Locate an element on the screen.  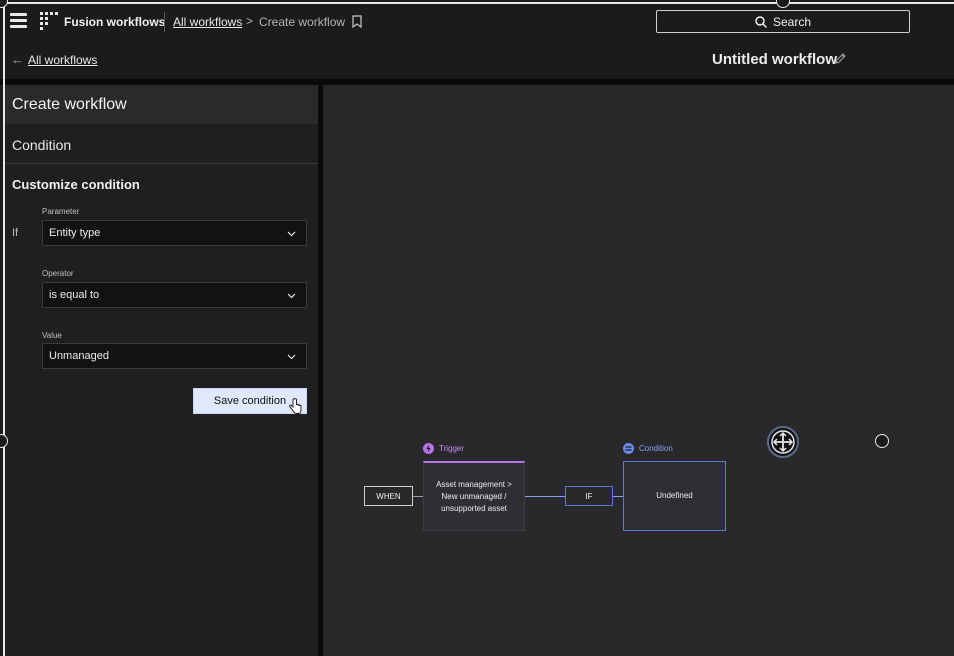
when-pill: WHEN is located at coordinates (388, 496).